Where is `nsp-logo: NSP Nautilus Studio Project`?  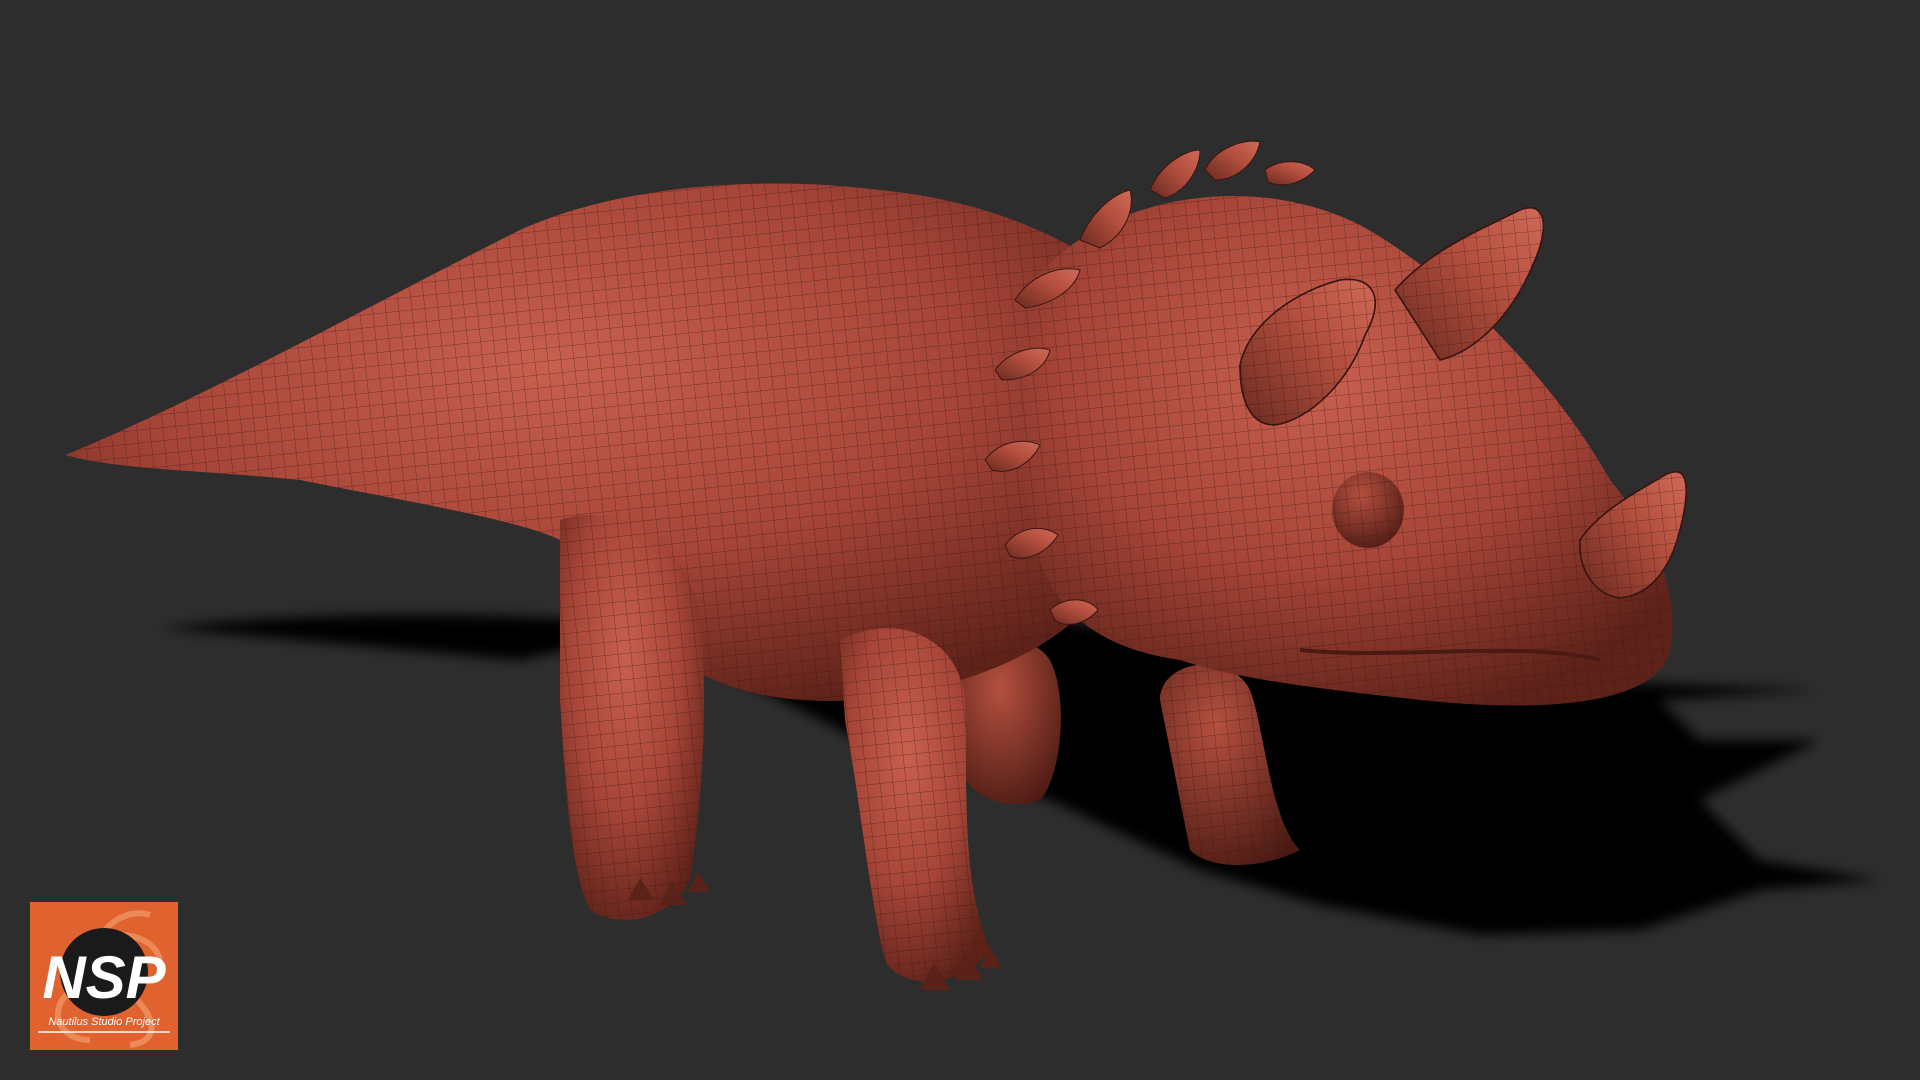
nsp-logo: NSP Nautilus Studio Project is located at coordinates (104, 976).